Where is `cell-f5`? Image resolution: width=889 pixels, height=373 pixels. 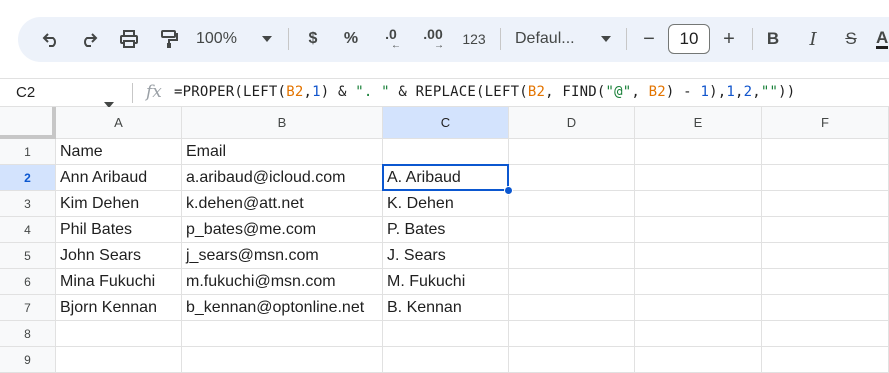 cell-f5 is located at coordinates (825, 256).